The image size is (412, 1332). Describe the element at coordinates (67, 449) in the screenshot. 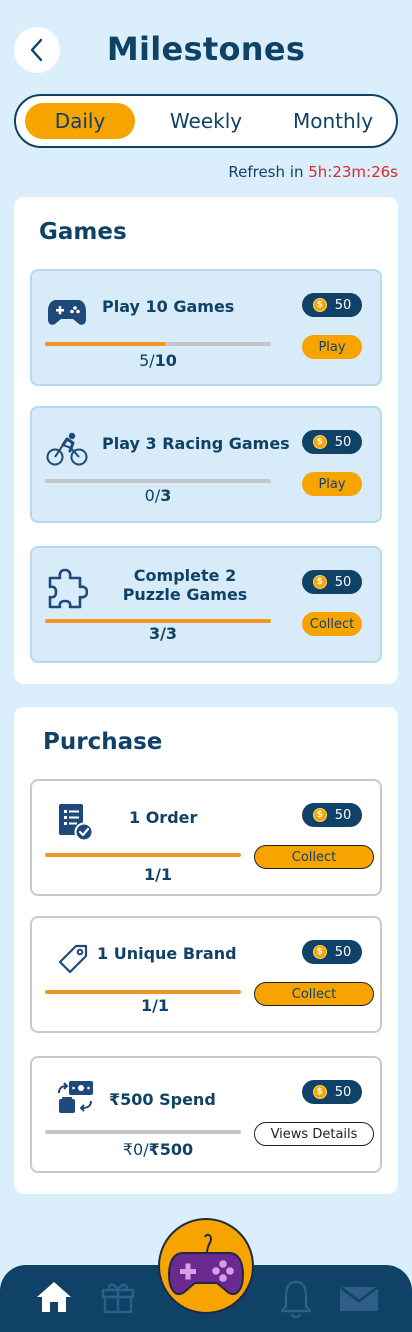

I see `cyclist-icon` at that location.